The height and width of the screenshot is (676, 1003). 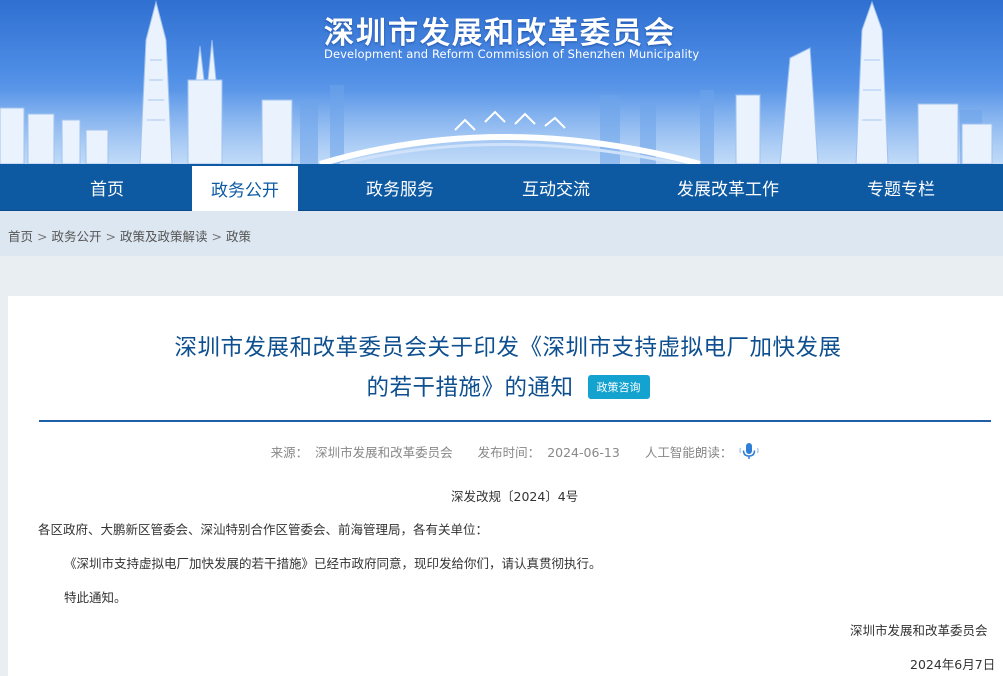 I want to click on breadcrumb: 首页 > 政务公开 > 政策及政策解读 > 政策, so click(x=129, y=235).